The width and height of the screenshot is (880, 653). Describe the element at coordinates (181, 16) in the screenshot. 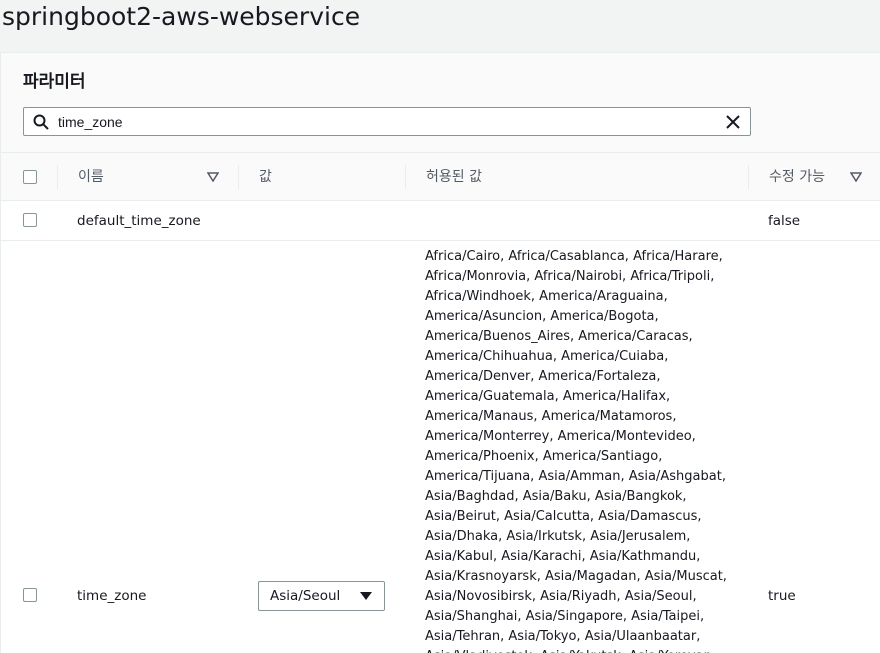

I see `page-title: springboot2-aws-webservice` at that location.